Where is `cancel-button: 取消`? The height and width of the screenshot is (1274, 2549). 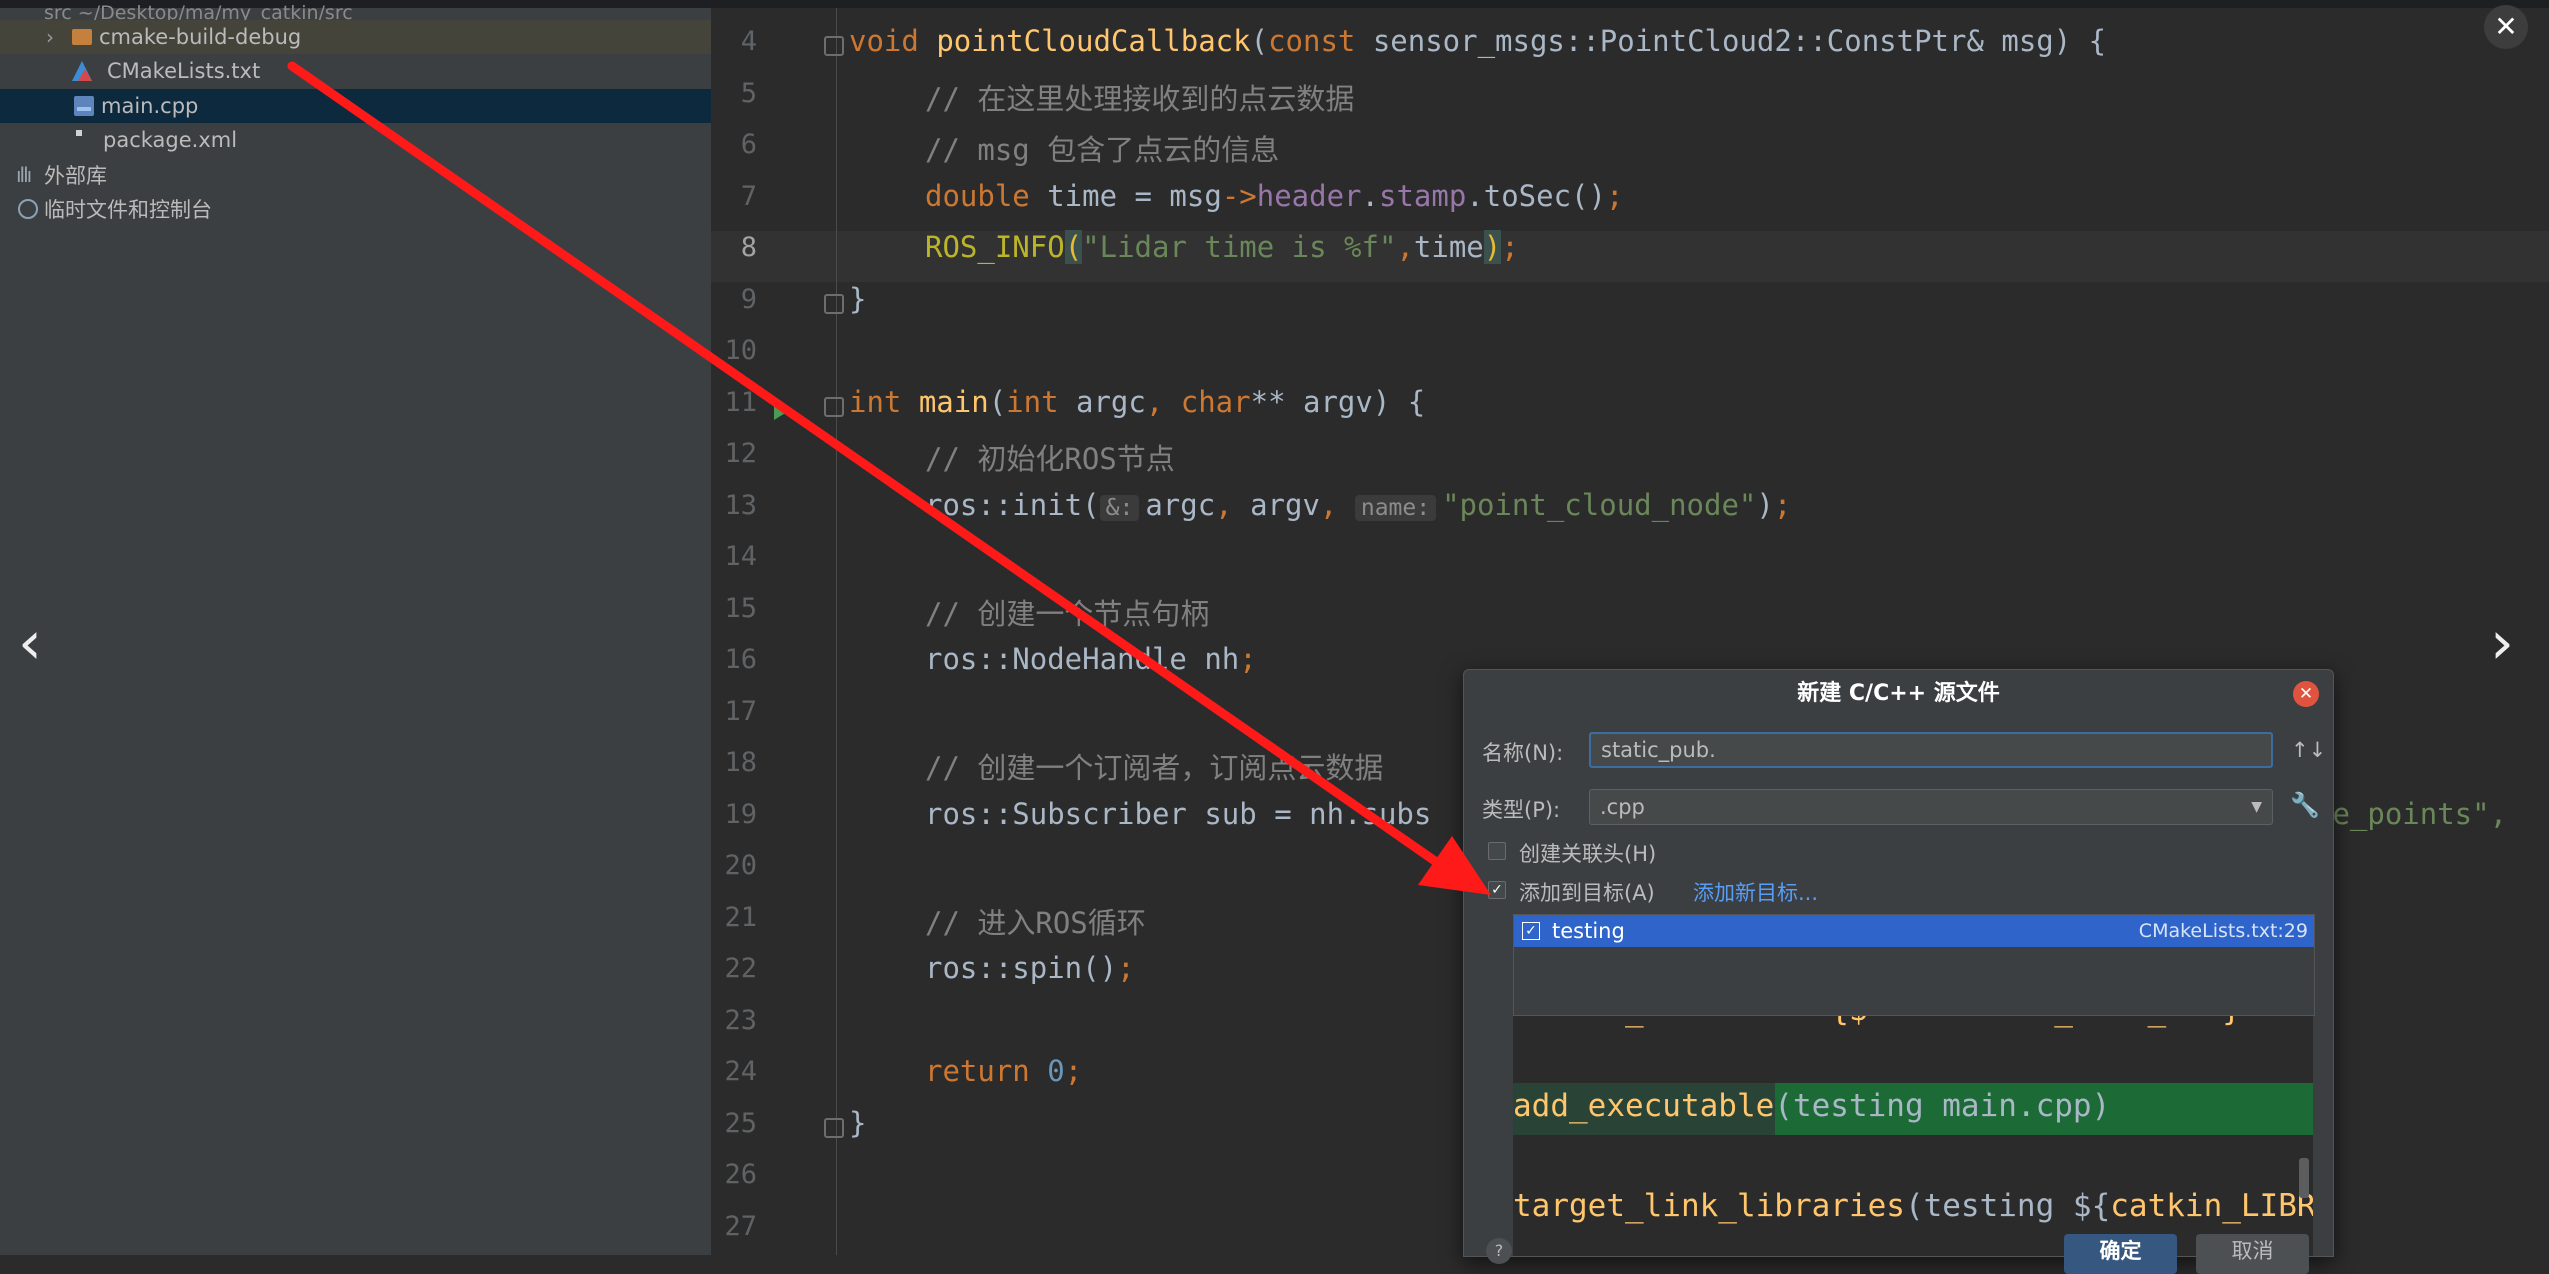
cancel-button: 取消 is located at coordinates (2252, 1254).